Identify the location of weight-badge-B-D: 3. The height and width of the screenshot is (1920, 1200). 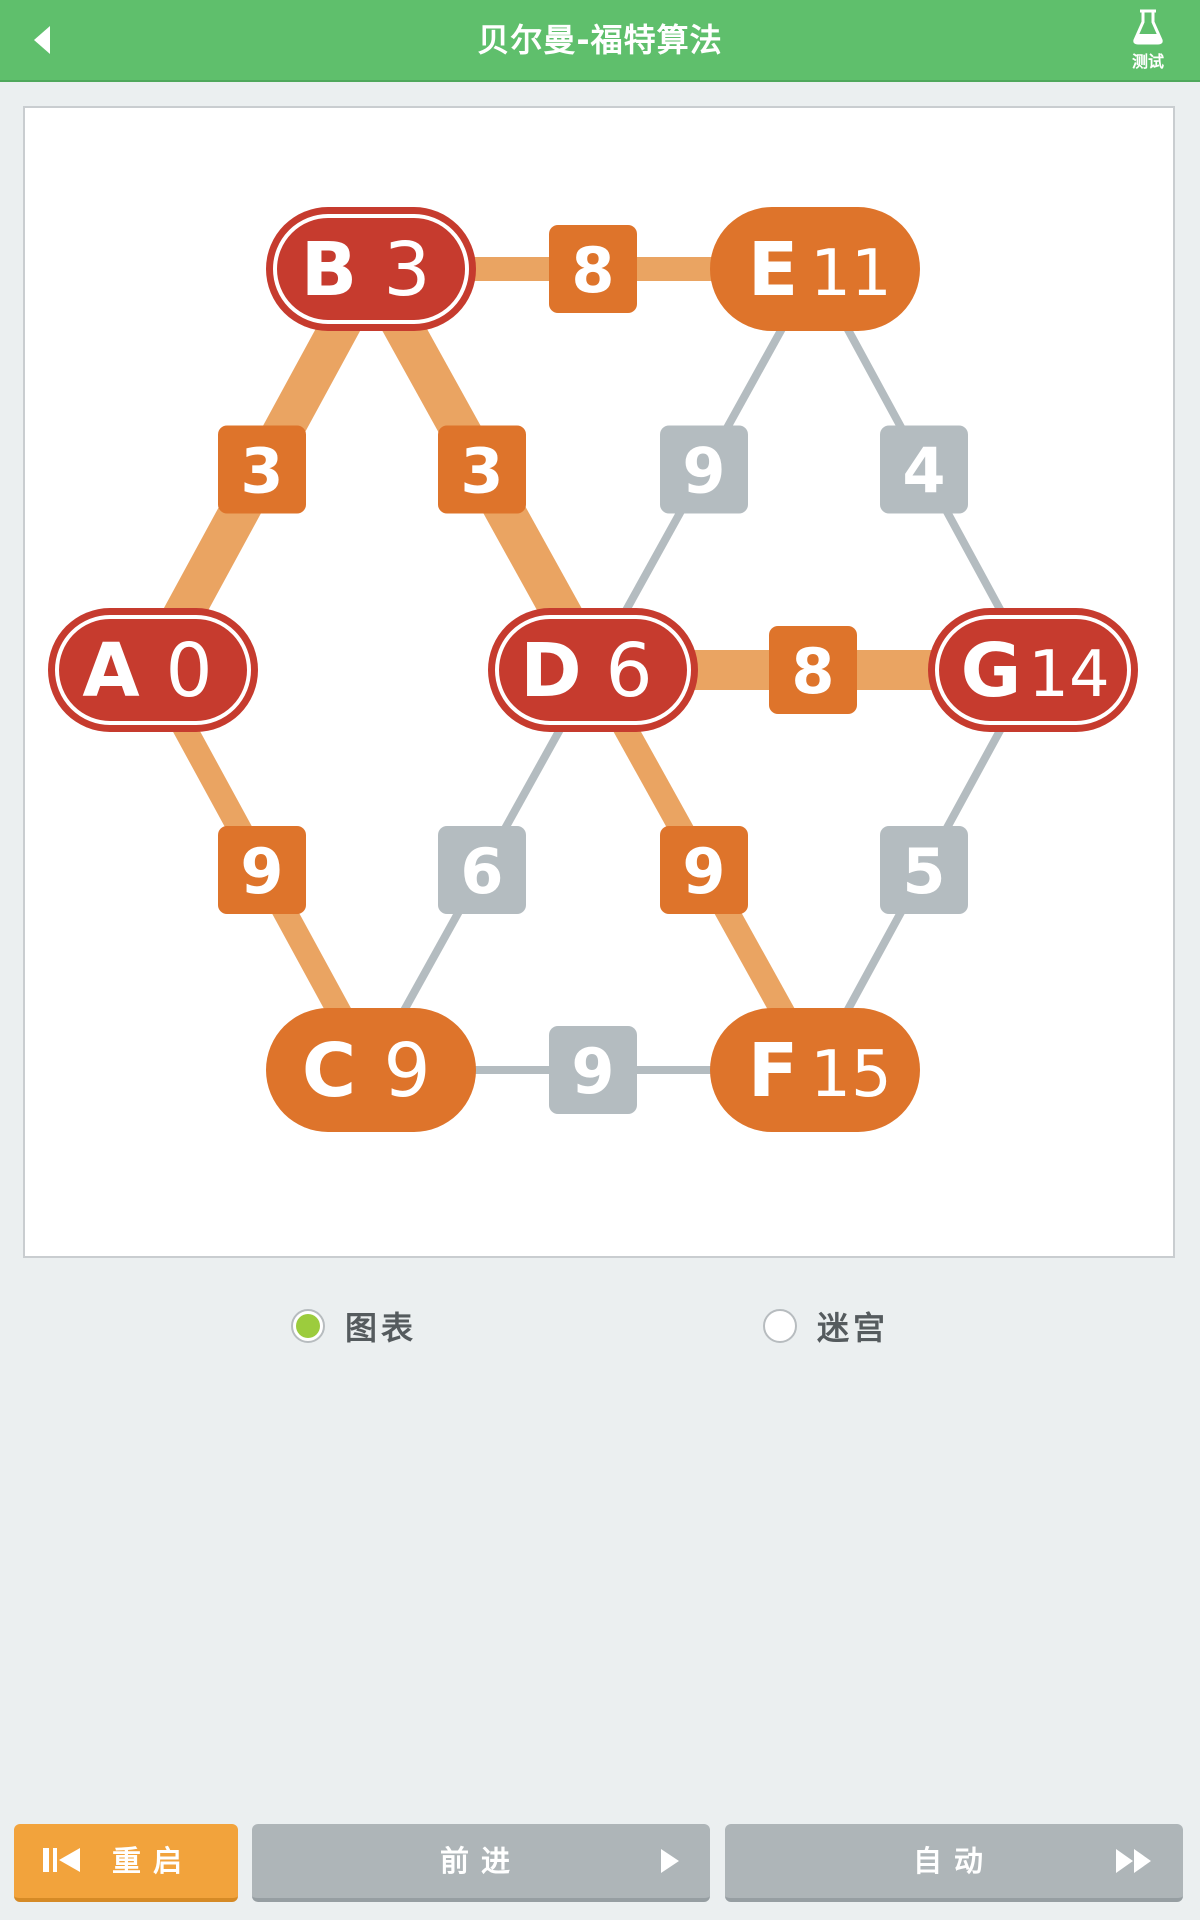
(482, 469).